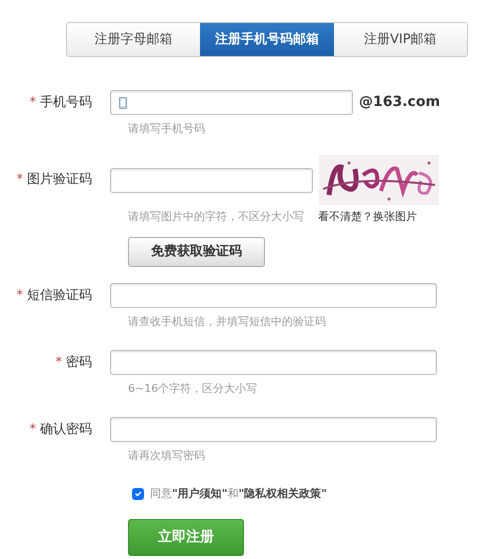 Image resolution: width=500 pixels, height=559 pixels. What do you see at coordinates (167, 456) in the screenshot?
I see `hint-text: 请再次填写密码` at bounding box center [167, 456].